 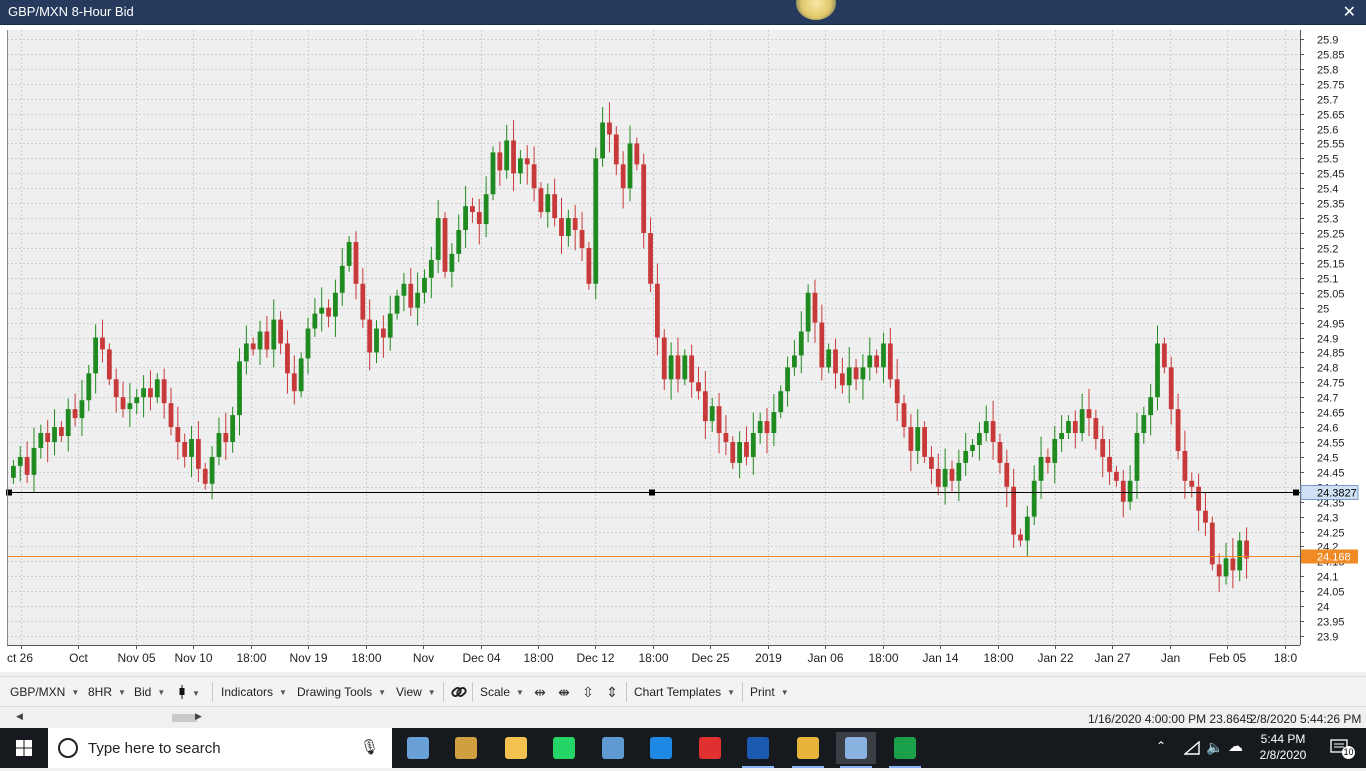 What do you see at coordinates (100, 692) in the screenshot?
I see `interval-label: 8HR` at bounding box center [100, 692].